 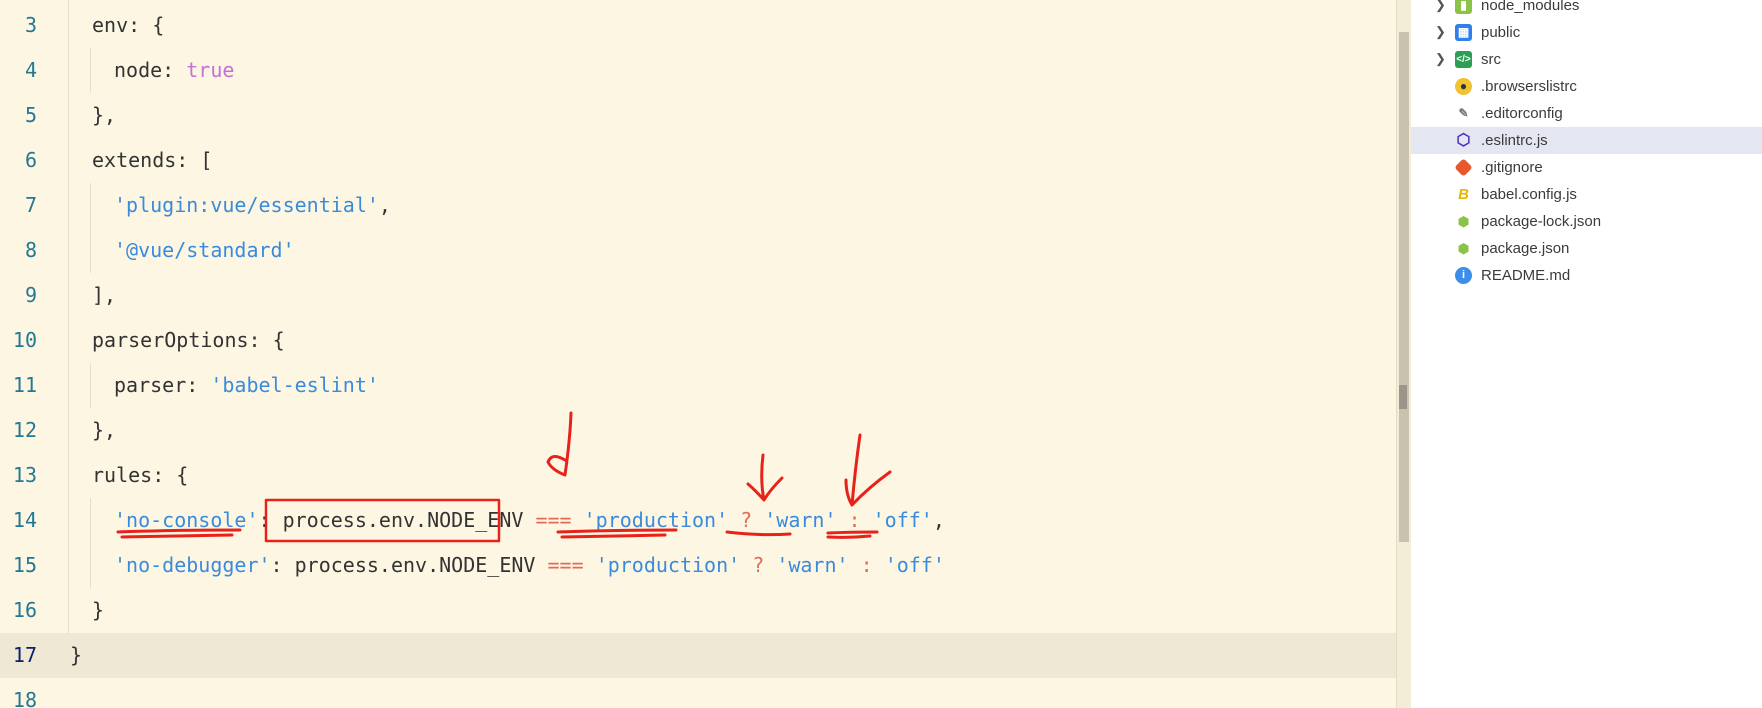 I want to click on tree-item-label: babel.config.js, so click(x=1529, y=194).